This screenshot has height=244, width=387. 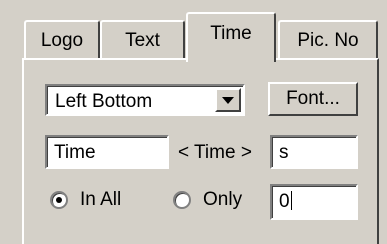 What do you see at coordinates (284, 152) in the screenshot?
I see `time-suffix-value: s` at bounding box center [284, 152].